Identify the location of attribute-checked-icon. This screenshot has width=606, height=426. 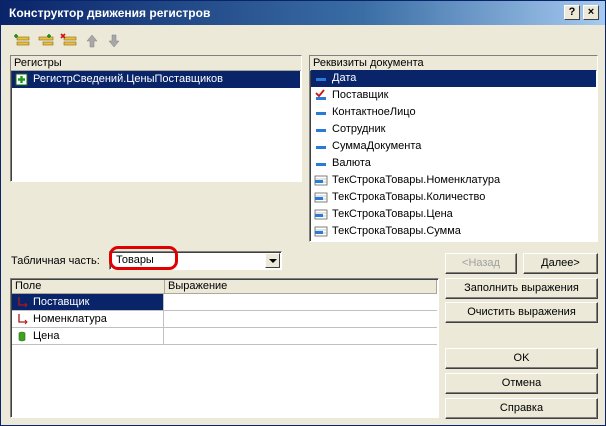
(320, 94).